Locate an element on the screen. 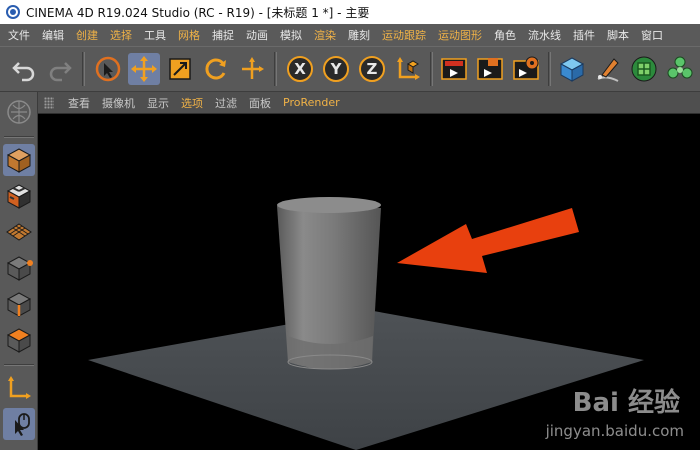  viewport-menu-prorender: ProRender is located at coordinates (311, 102).